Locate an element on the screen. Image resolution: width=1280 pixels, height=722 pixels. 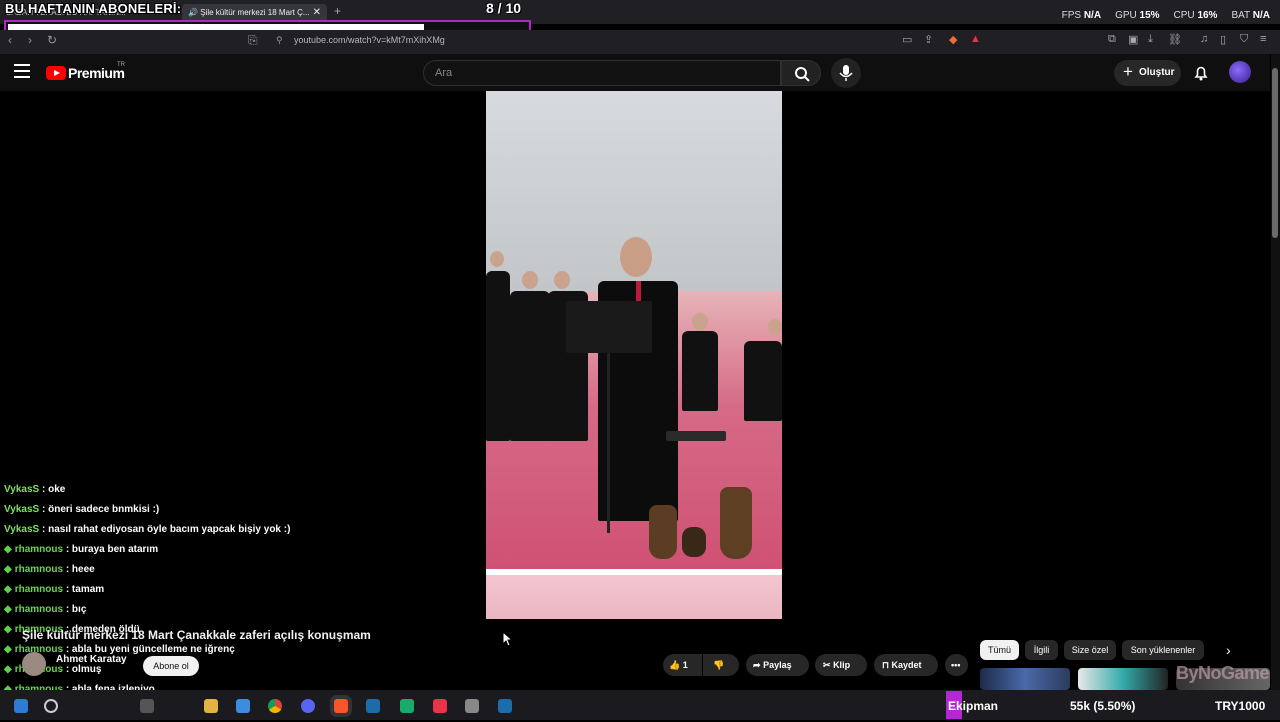
search-button is located at coordinates (801, 73).